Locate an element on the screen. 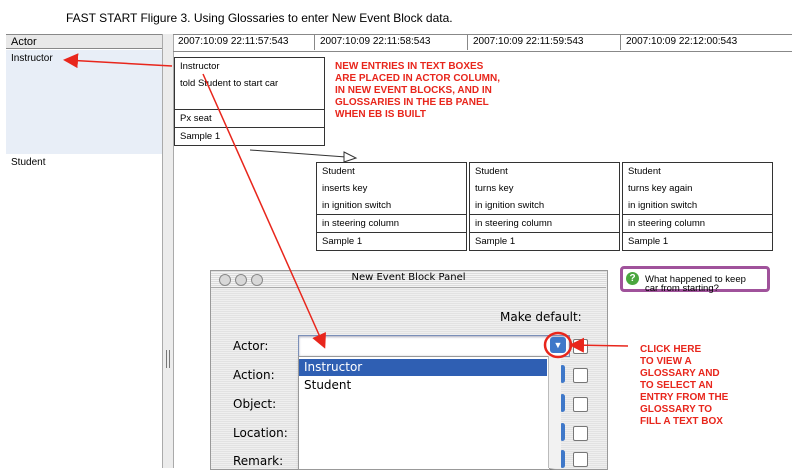 The image size is (792, 470). flow-arrowhead is located at coordinates (350, 157).